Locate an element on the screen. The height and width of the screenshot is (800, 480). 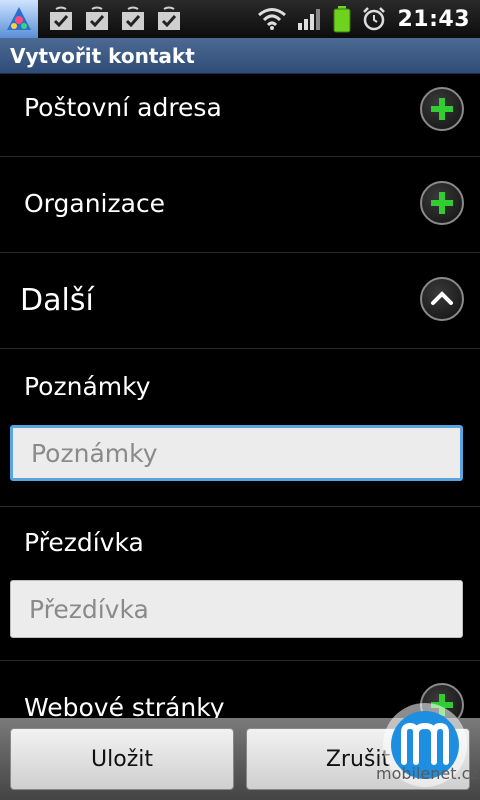
row-label: Další is located at coordinates (57, 300).